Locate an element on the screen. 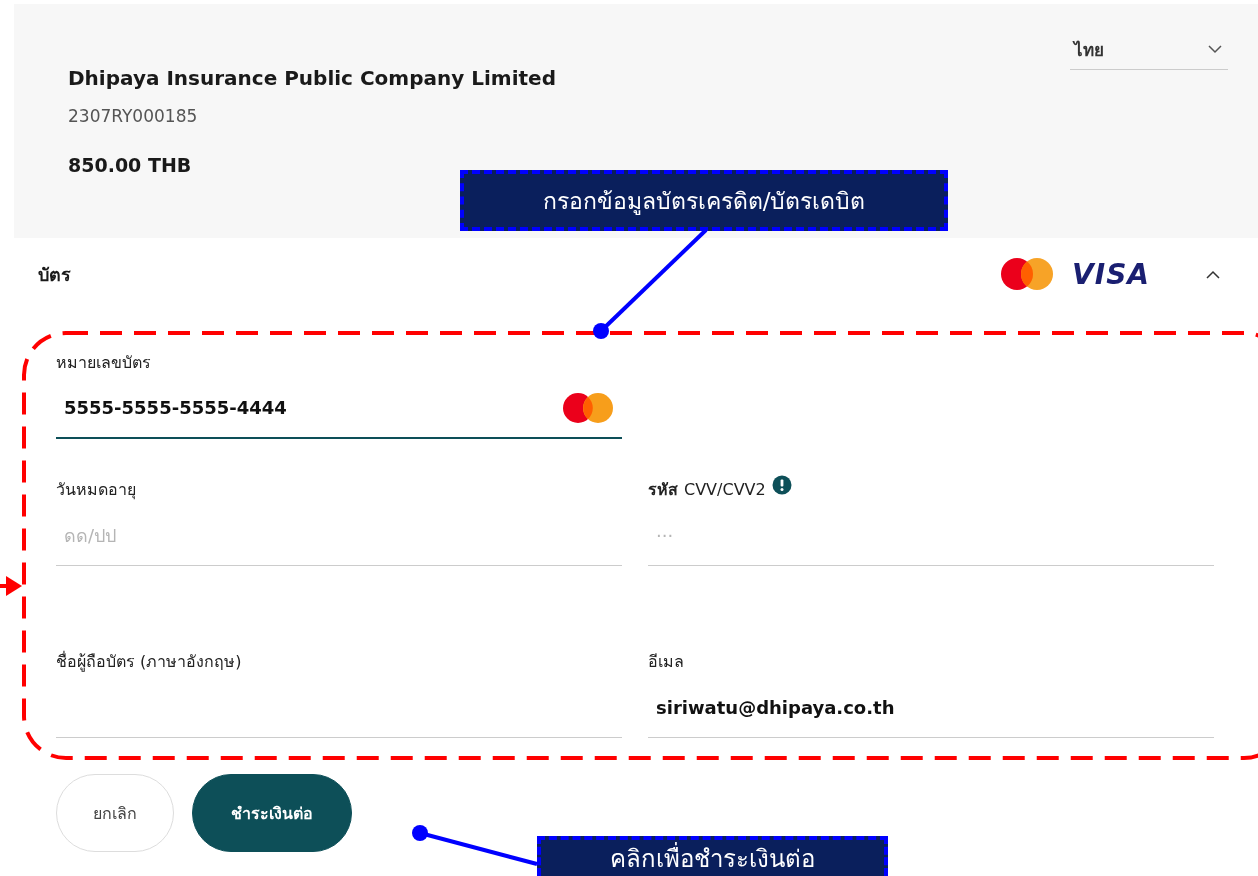  amount: 850.00 THB is located at coordinates (130, 165).